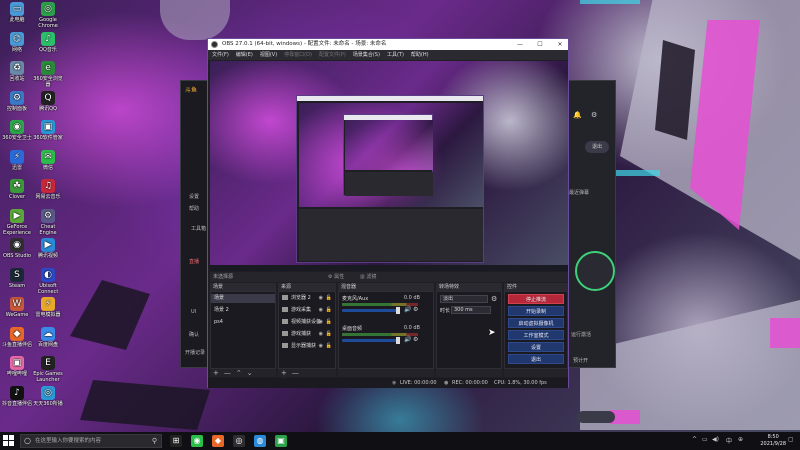  Describe the element at coordinates (239, 441) in the screenshot. I see `taskbar-app-icon: ◎` at that location.